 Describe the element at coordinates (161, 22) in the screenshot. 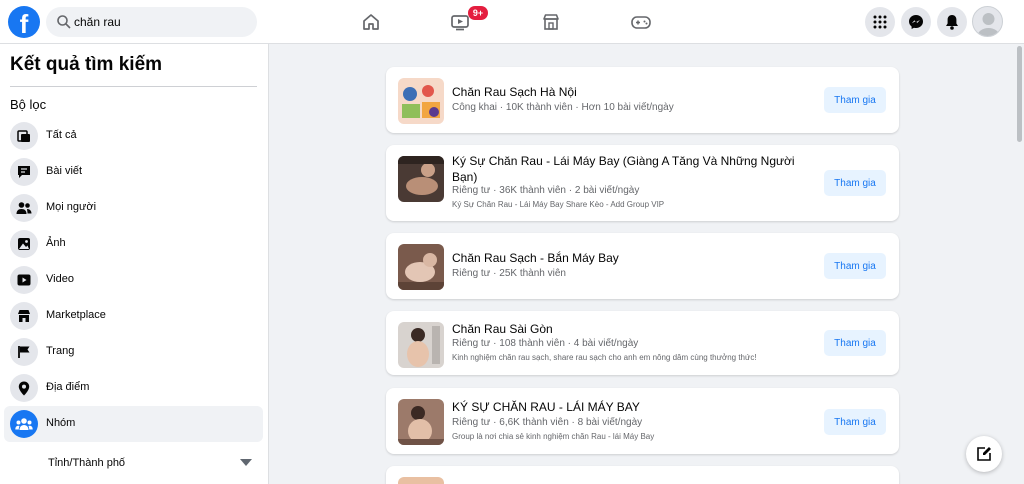

I see `search-input` at that location.